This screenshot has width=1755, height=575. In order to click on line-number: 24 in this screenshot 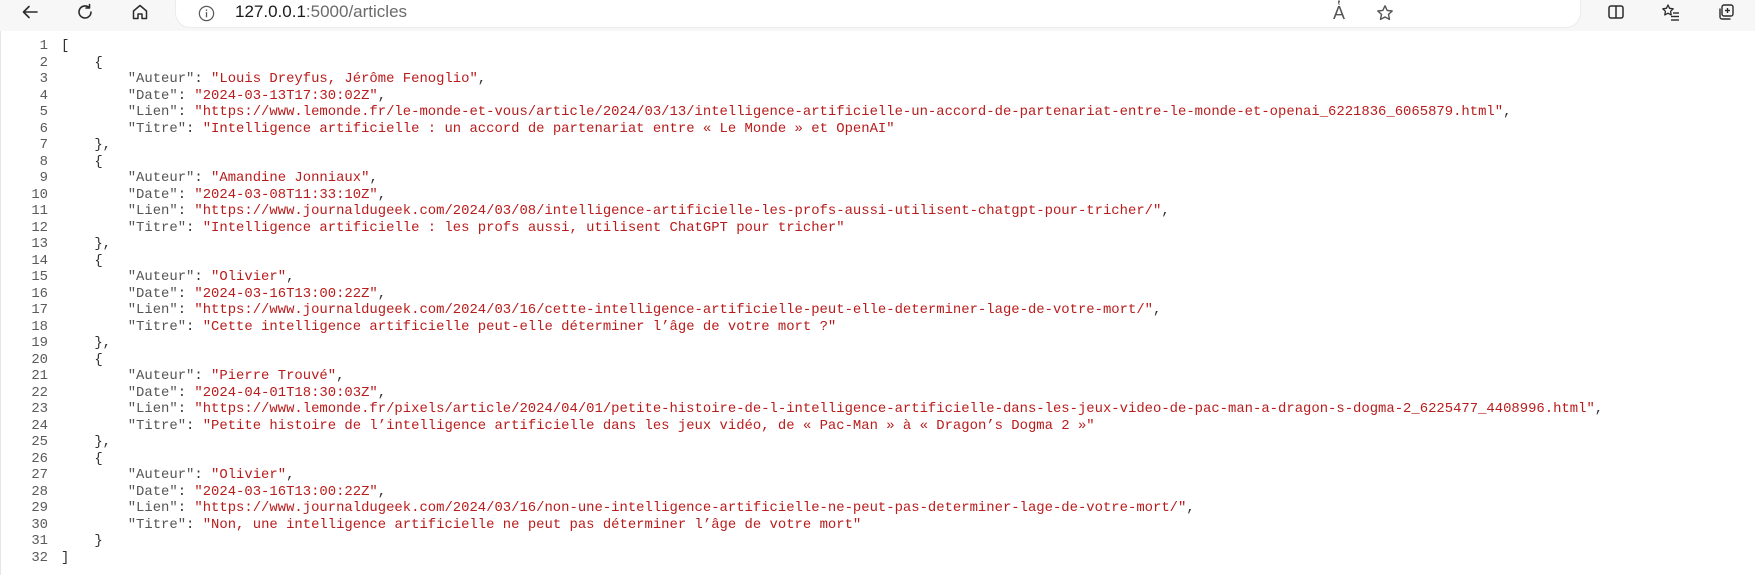, I will do `click(39, 425)`.